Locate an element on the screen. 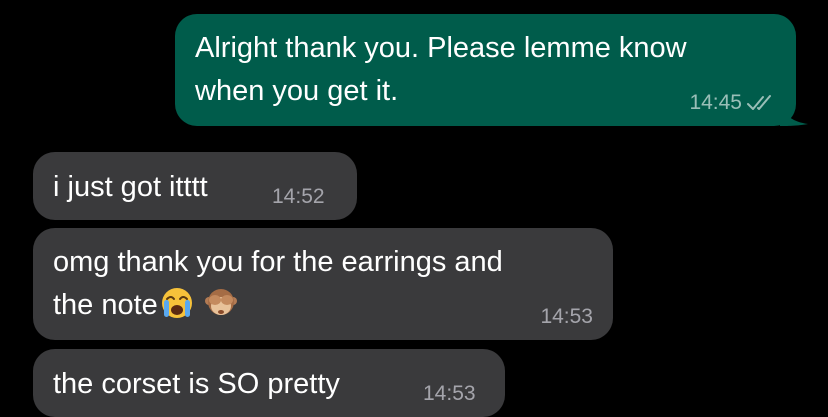  message-timestamp: 14:52 is located at coordinates (298, 196).